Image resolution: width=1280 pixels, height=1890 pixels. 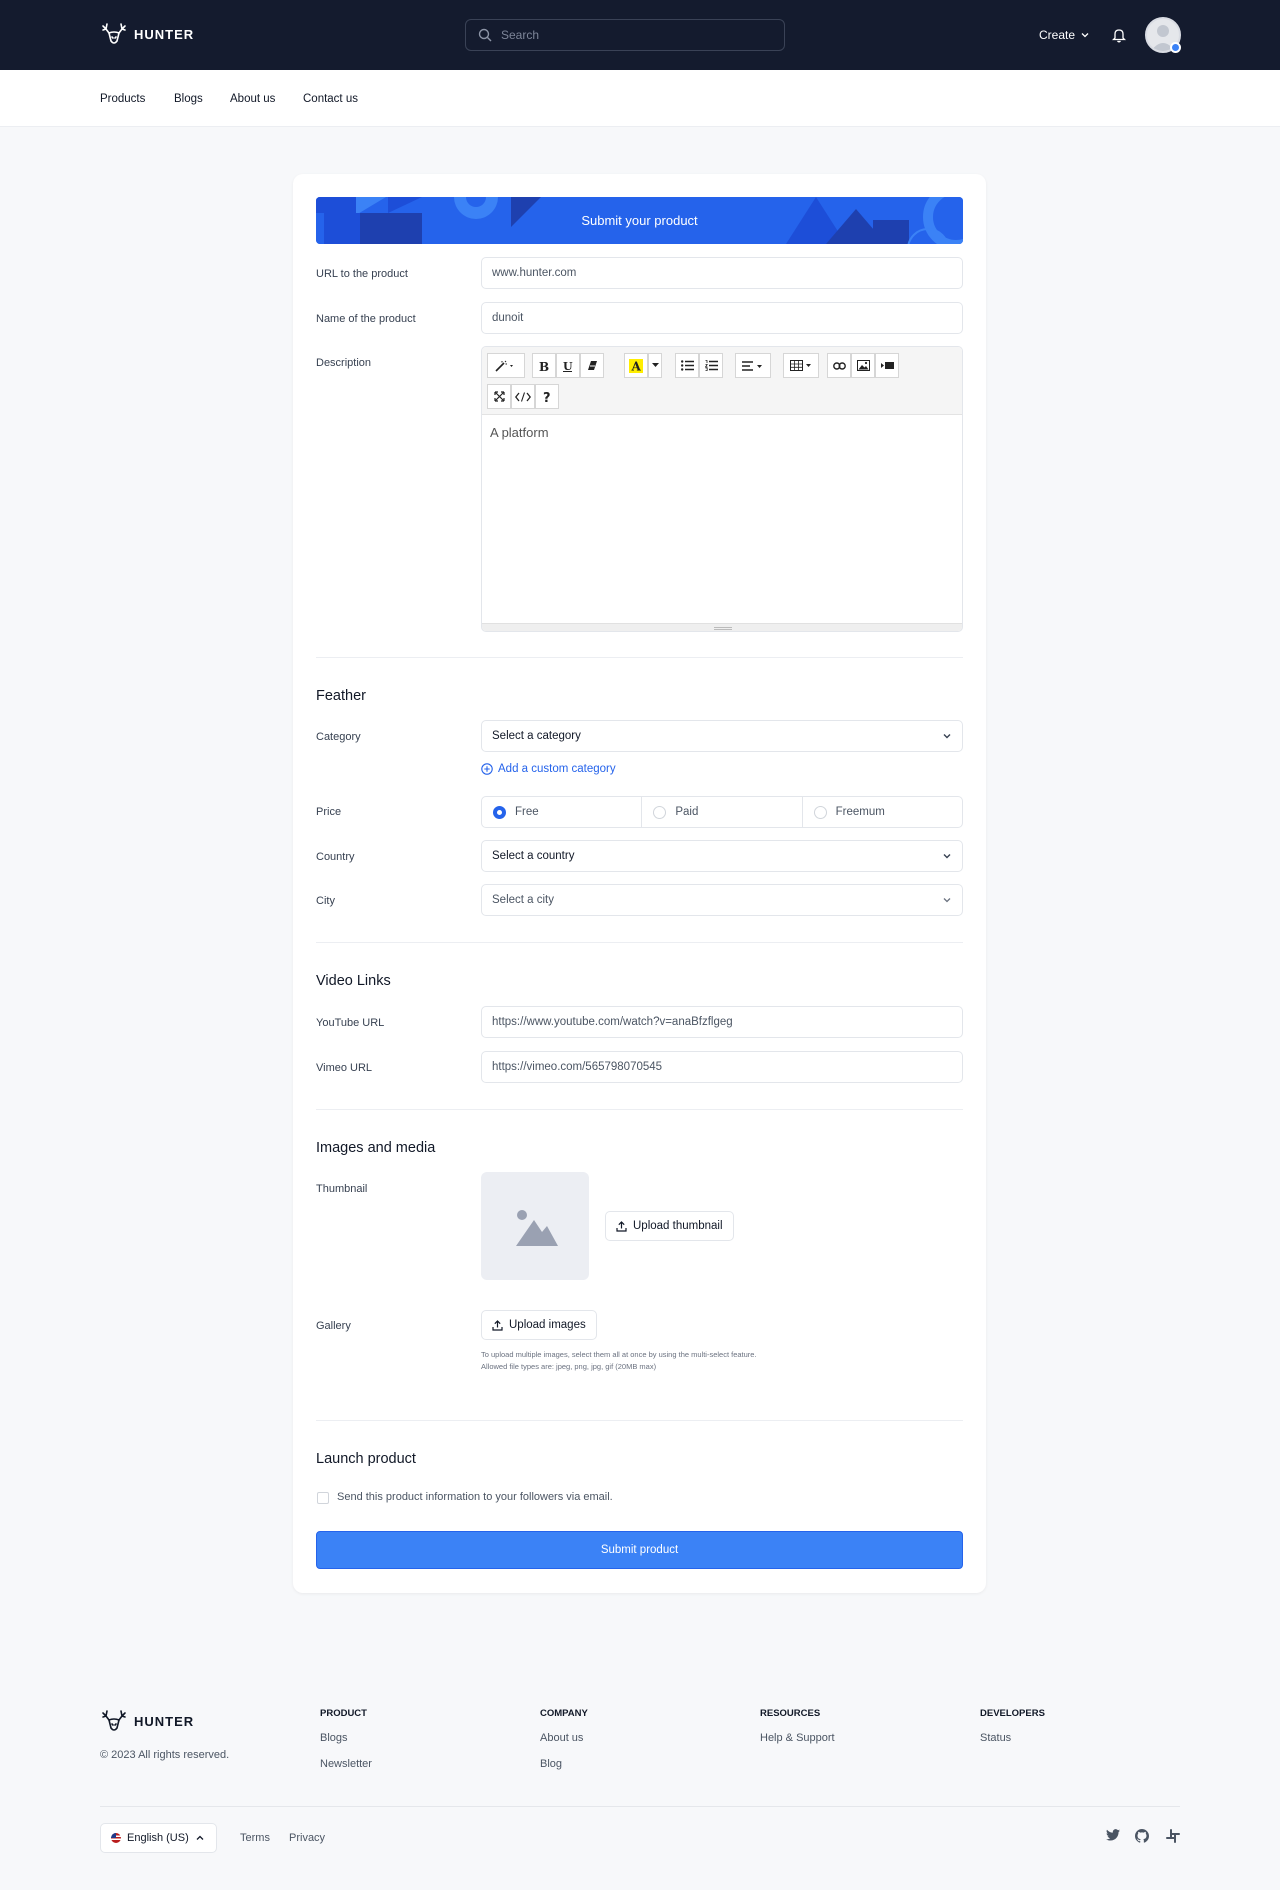 What do you see at coordinates (366, 319) in the screenshot?
I see `name-label: Name of the product` at bounding box center [366, 319].